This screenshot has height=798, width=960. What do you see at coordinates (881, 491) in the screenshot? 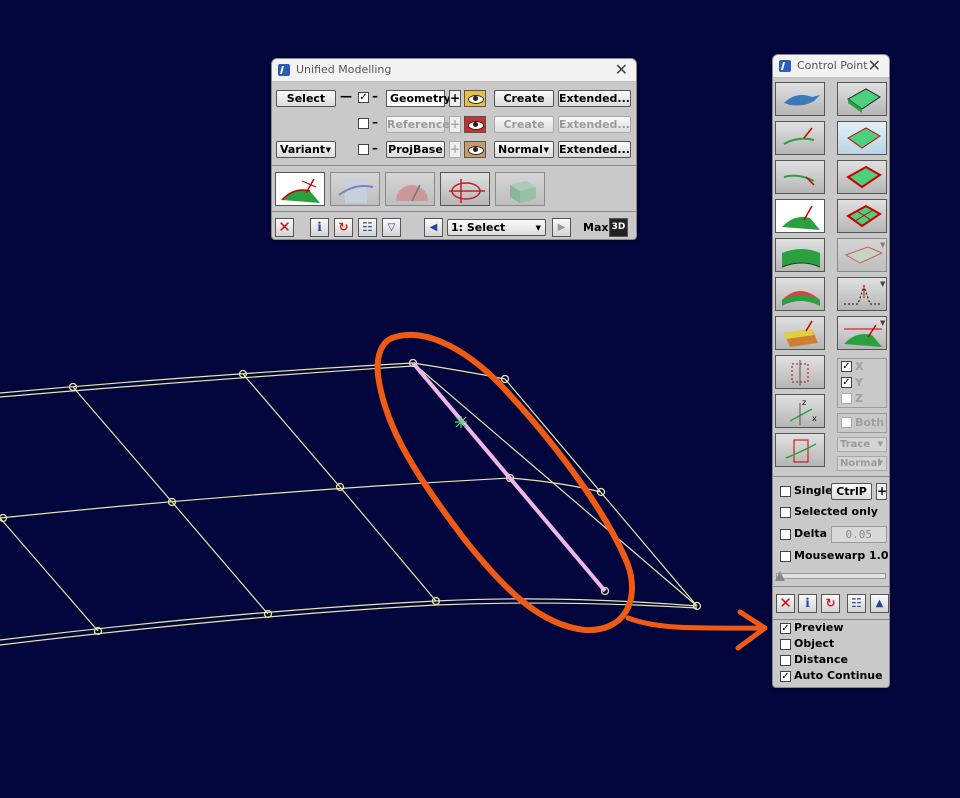
I see `ctrlp-plus-button: +` at bounding box center [881, 491].